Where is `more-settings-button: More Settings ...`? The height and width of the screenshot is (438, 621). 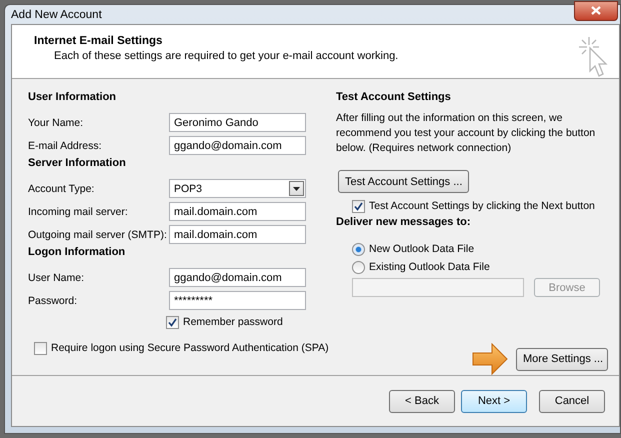
more-settings-button: More Settings ... is located at coordinates (562, 359).